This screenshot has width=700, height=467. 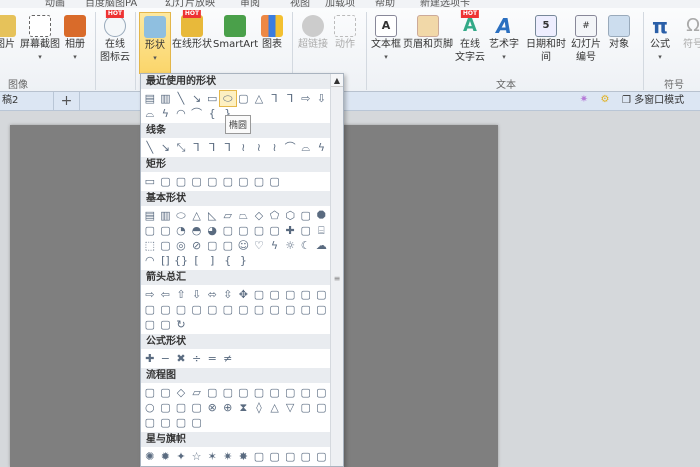 What do you see at coordinates (228, 260) in the screenshot?
I see `left-brace-icon: {` at bounding box center [228, 260].